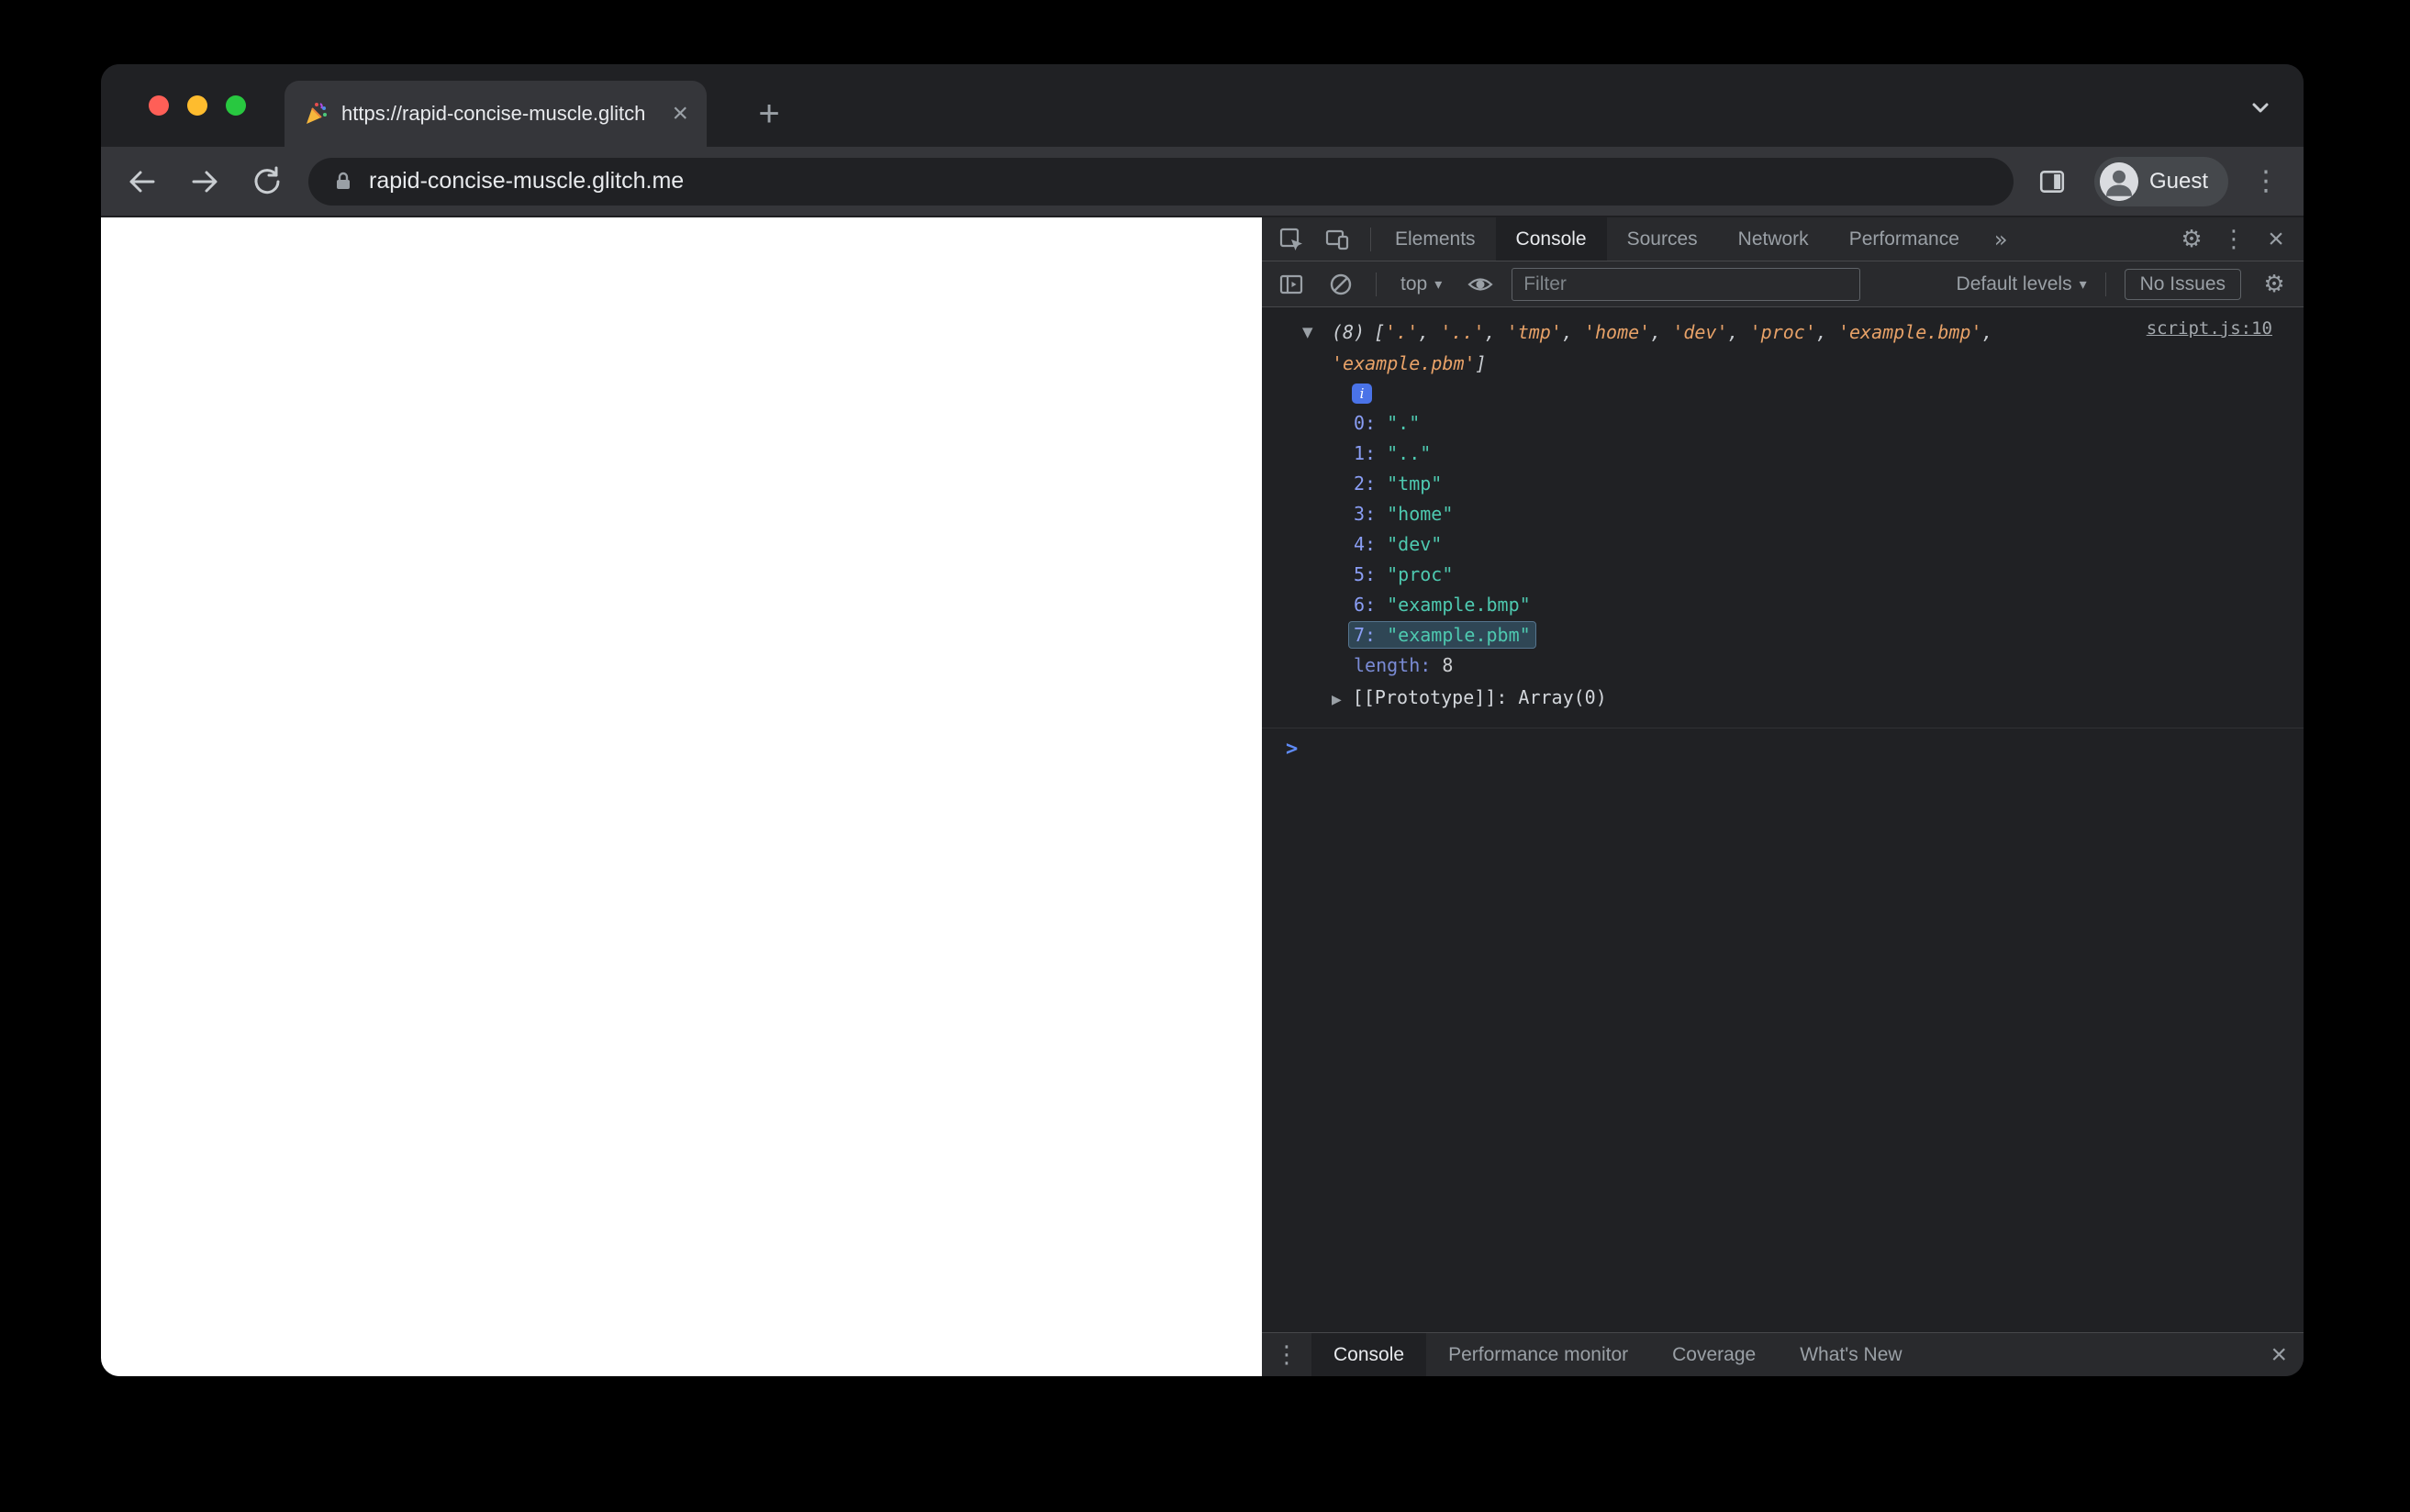 Image resolution: width=2410 pixels, height=1512 pixels. What do you see at coordinates (2182, 284) in the screenshot?
I see `issues-counter: No Issues` at bounding box center [2182, 284].